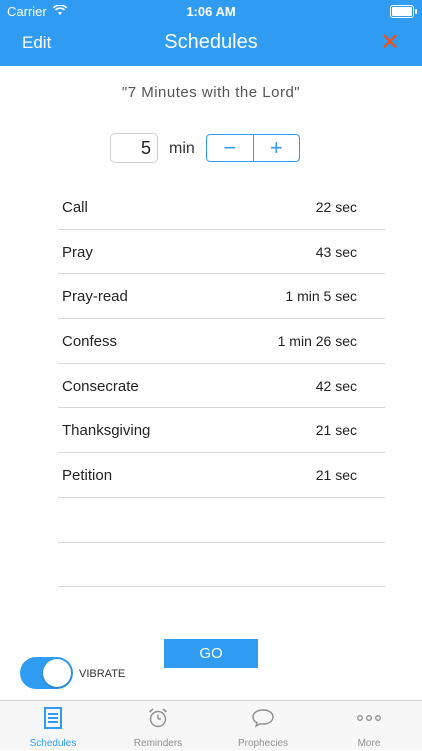 The width and height of the screenshot is (422, 751). I want to click on list-item: Call 22 sec, so click(221, 207).